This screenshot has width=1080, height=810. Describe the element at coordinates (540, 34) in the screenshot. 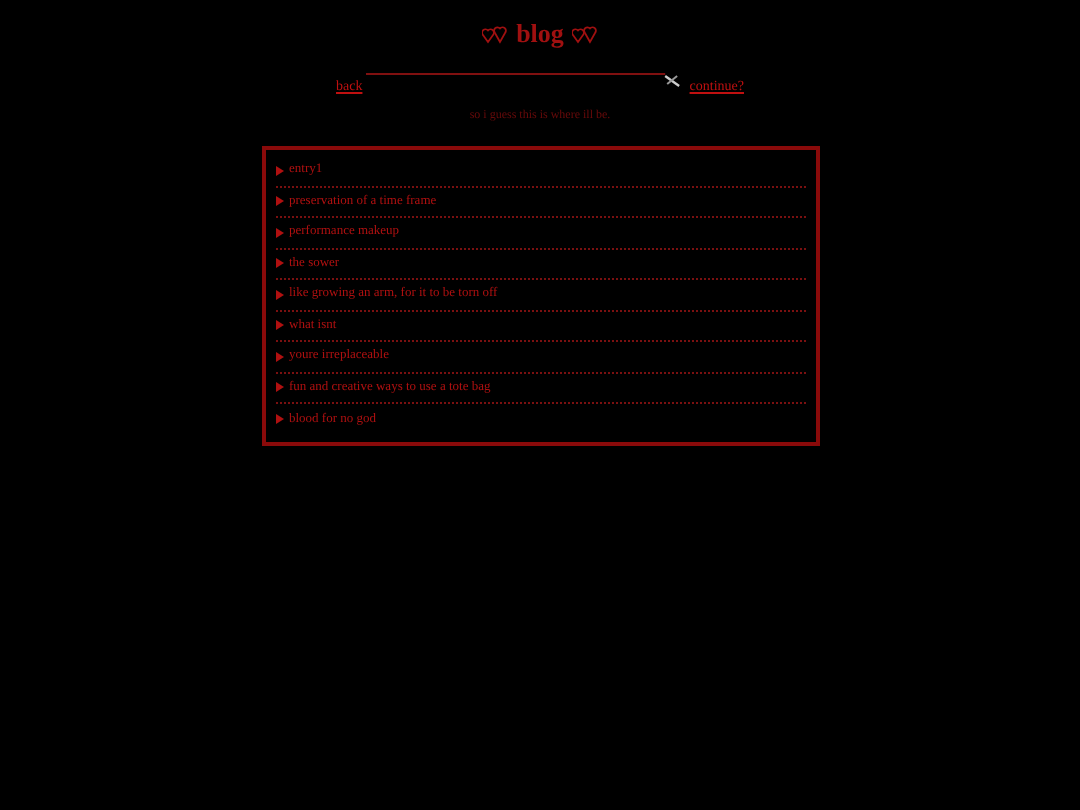

I see `blog-title: blog` at that location.